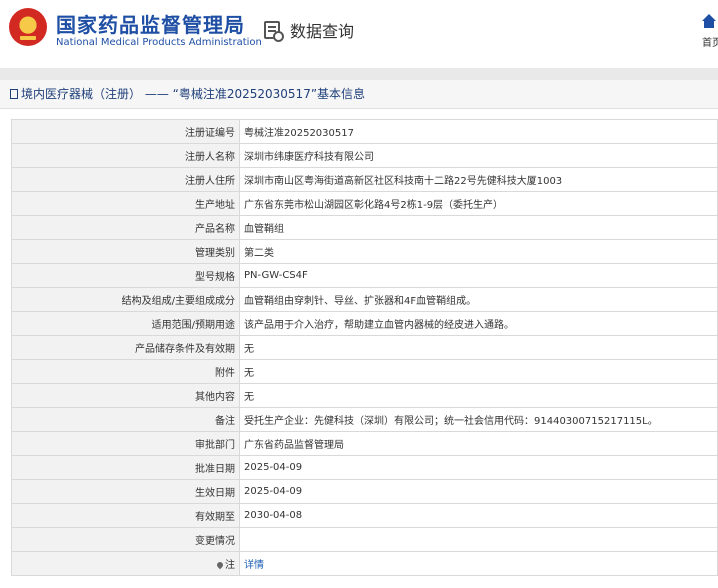  I want to click on table-row: 适用范围/预期用途 该产品用于介入治疗，帮助建立血管内器械的经皮进入通路。, so click(364, 323).